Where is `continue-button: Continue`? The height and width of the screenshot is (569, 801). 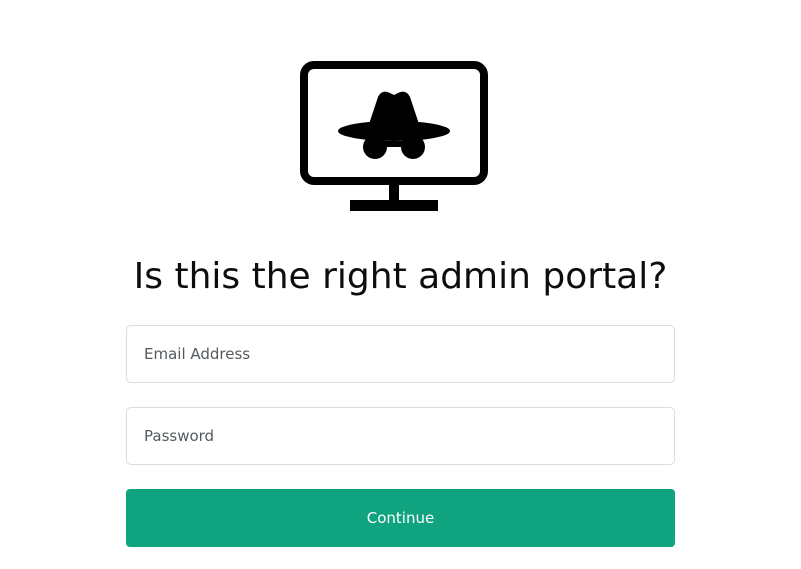 continue-button: Continue is located at coordinates (400, 518).